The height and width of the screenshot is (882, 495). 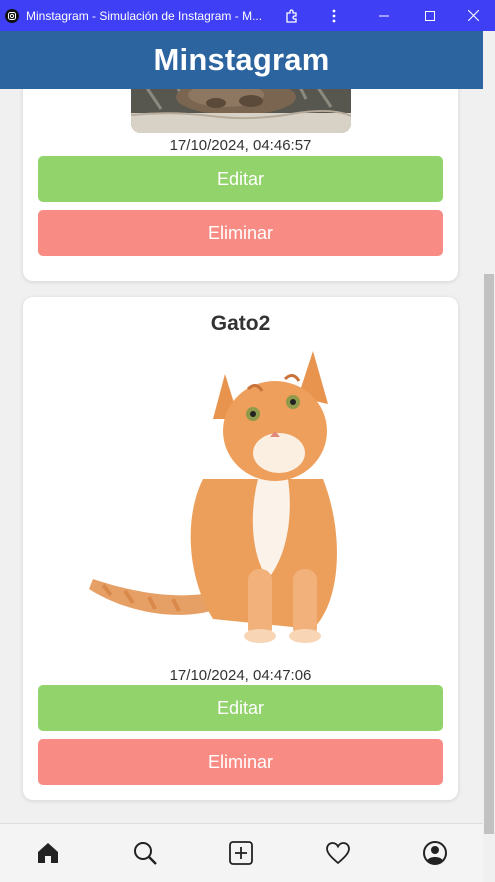 I want to click on search-icon, so click(x=145, y=853).